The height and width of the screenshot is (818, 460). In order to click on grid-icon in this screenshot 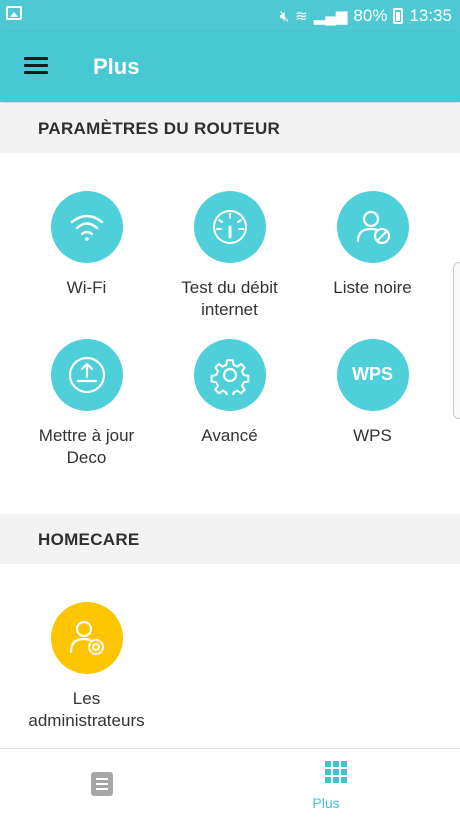, I will do `click(336, 772)`.